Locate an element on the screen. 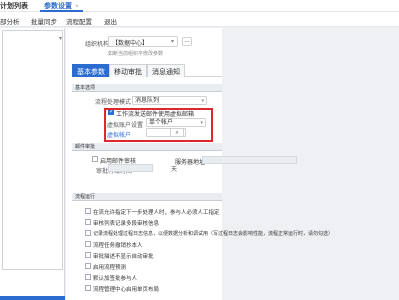  tree-selected-row is located at coordinates (32, 298).